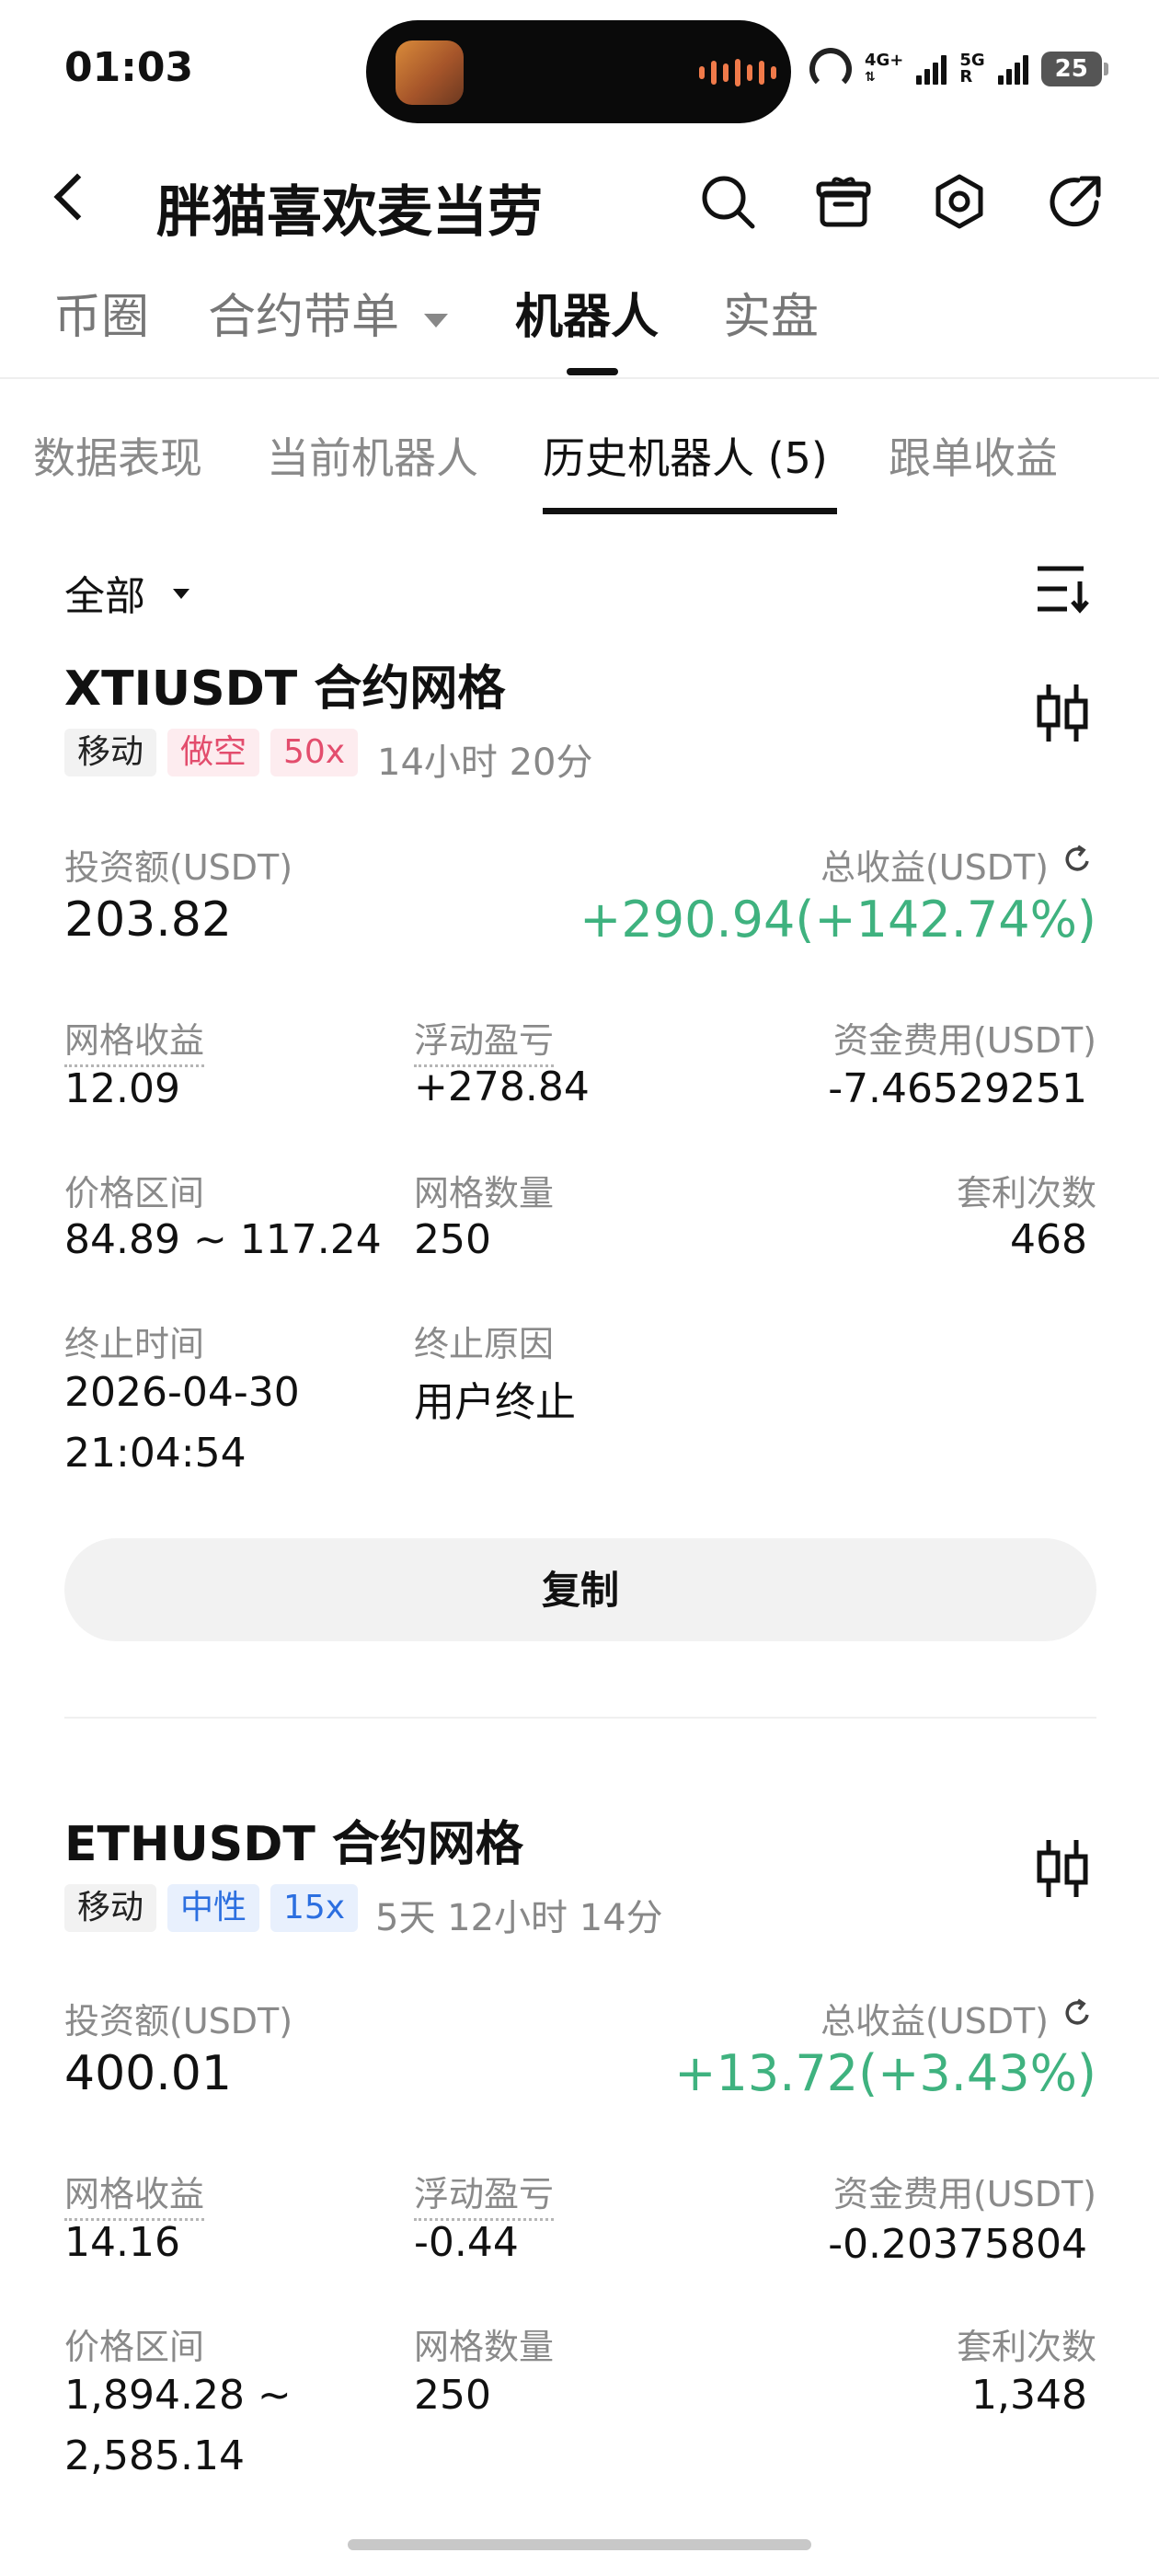 The height and width of the screenshot is (2576, 1159). What do you see at coordinates (884, 60) in the screenshot?
I see `network-4g-label: 4G+` at bounding box center [884, 60].